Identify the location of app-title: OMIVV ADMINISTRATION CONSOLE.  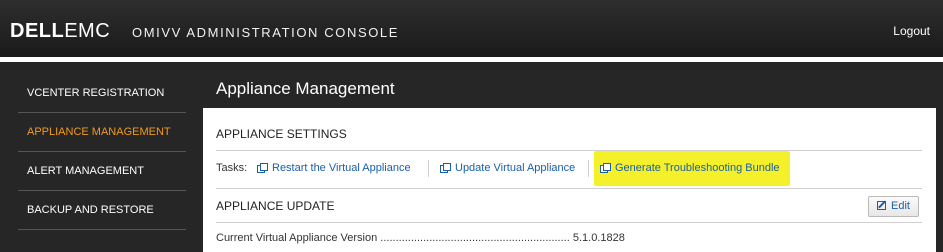
(266, 32).